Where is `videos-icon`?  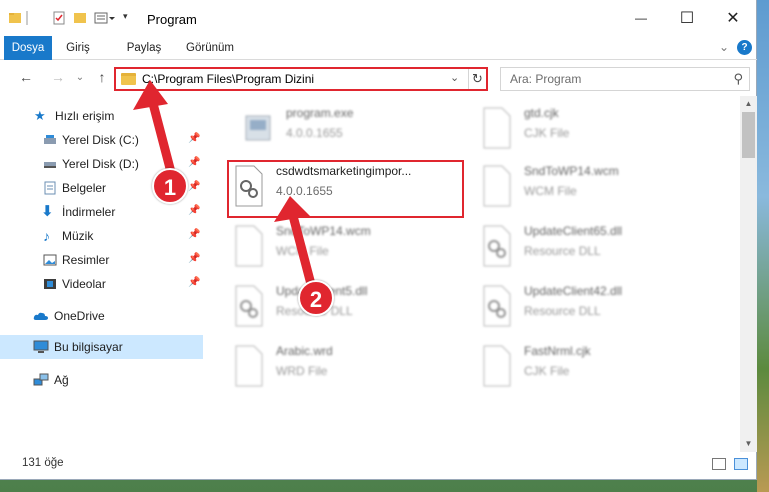 videos-icon is located at coordinates (50, 284).